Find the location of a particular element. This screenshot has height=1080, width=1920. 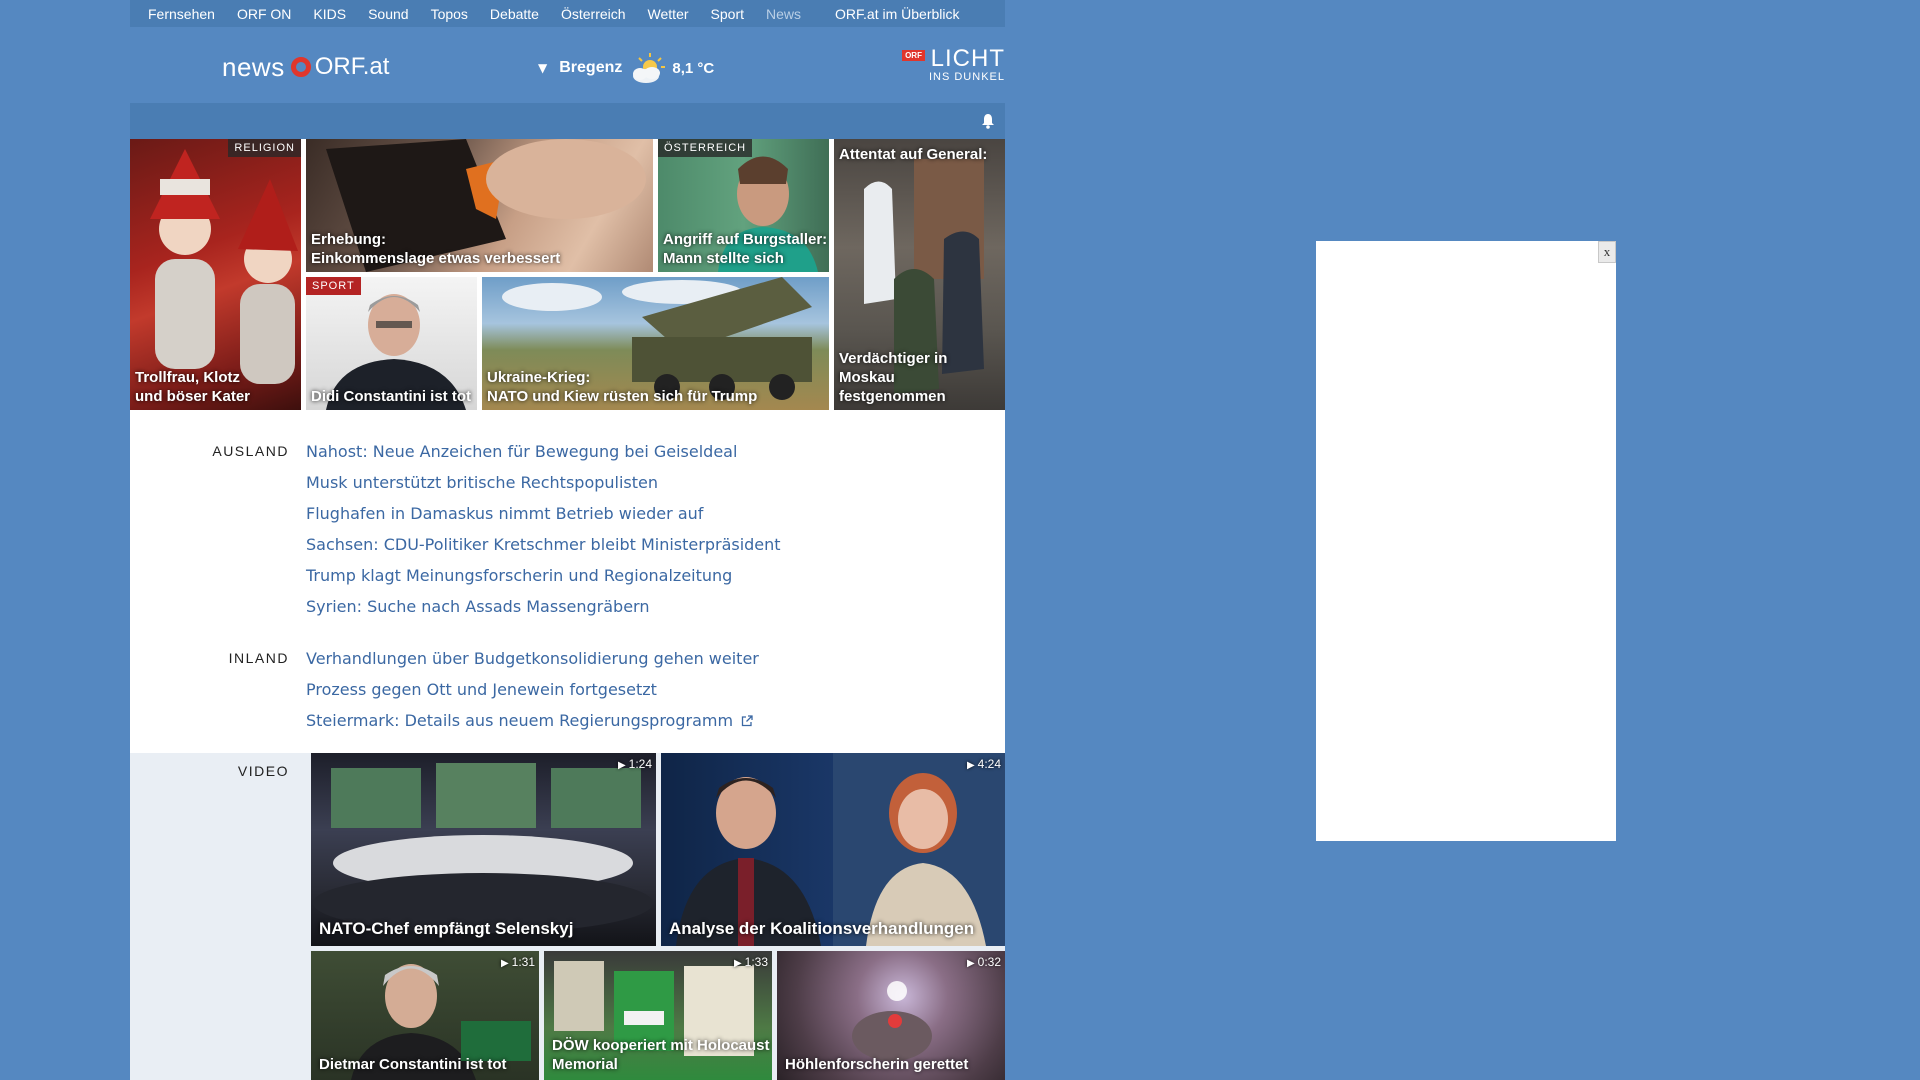

bell-icon is located at coordinates (988, 121).